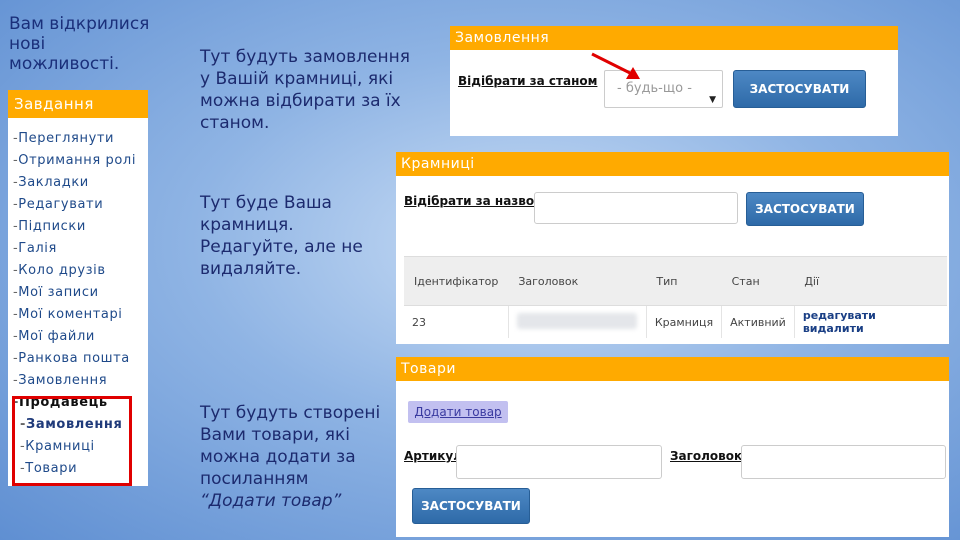 The width and height of the screenshot is (960, 540). I want to click on sidebar-item-label: Мої записи, so click(58, 292).